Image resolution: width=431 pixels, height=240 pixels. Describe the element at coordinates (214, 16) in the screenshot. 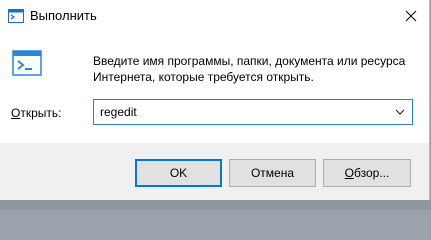

I see `title-bar: Выполнить` at that location.